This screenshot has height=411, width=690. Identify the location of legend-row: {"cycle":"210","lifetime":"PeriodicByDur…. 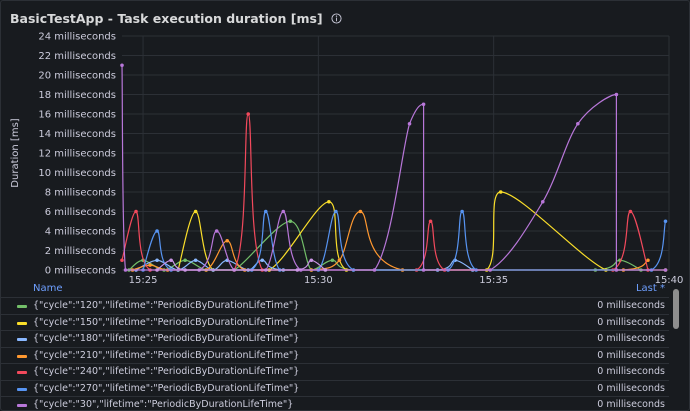
(335, 355).